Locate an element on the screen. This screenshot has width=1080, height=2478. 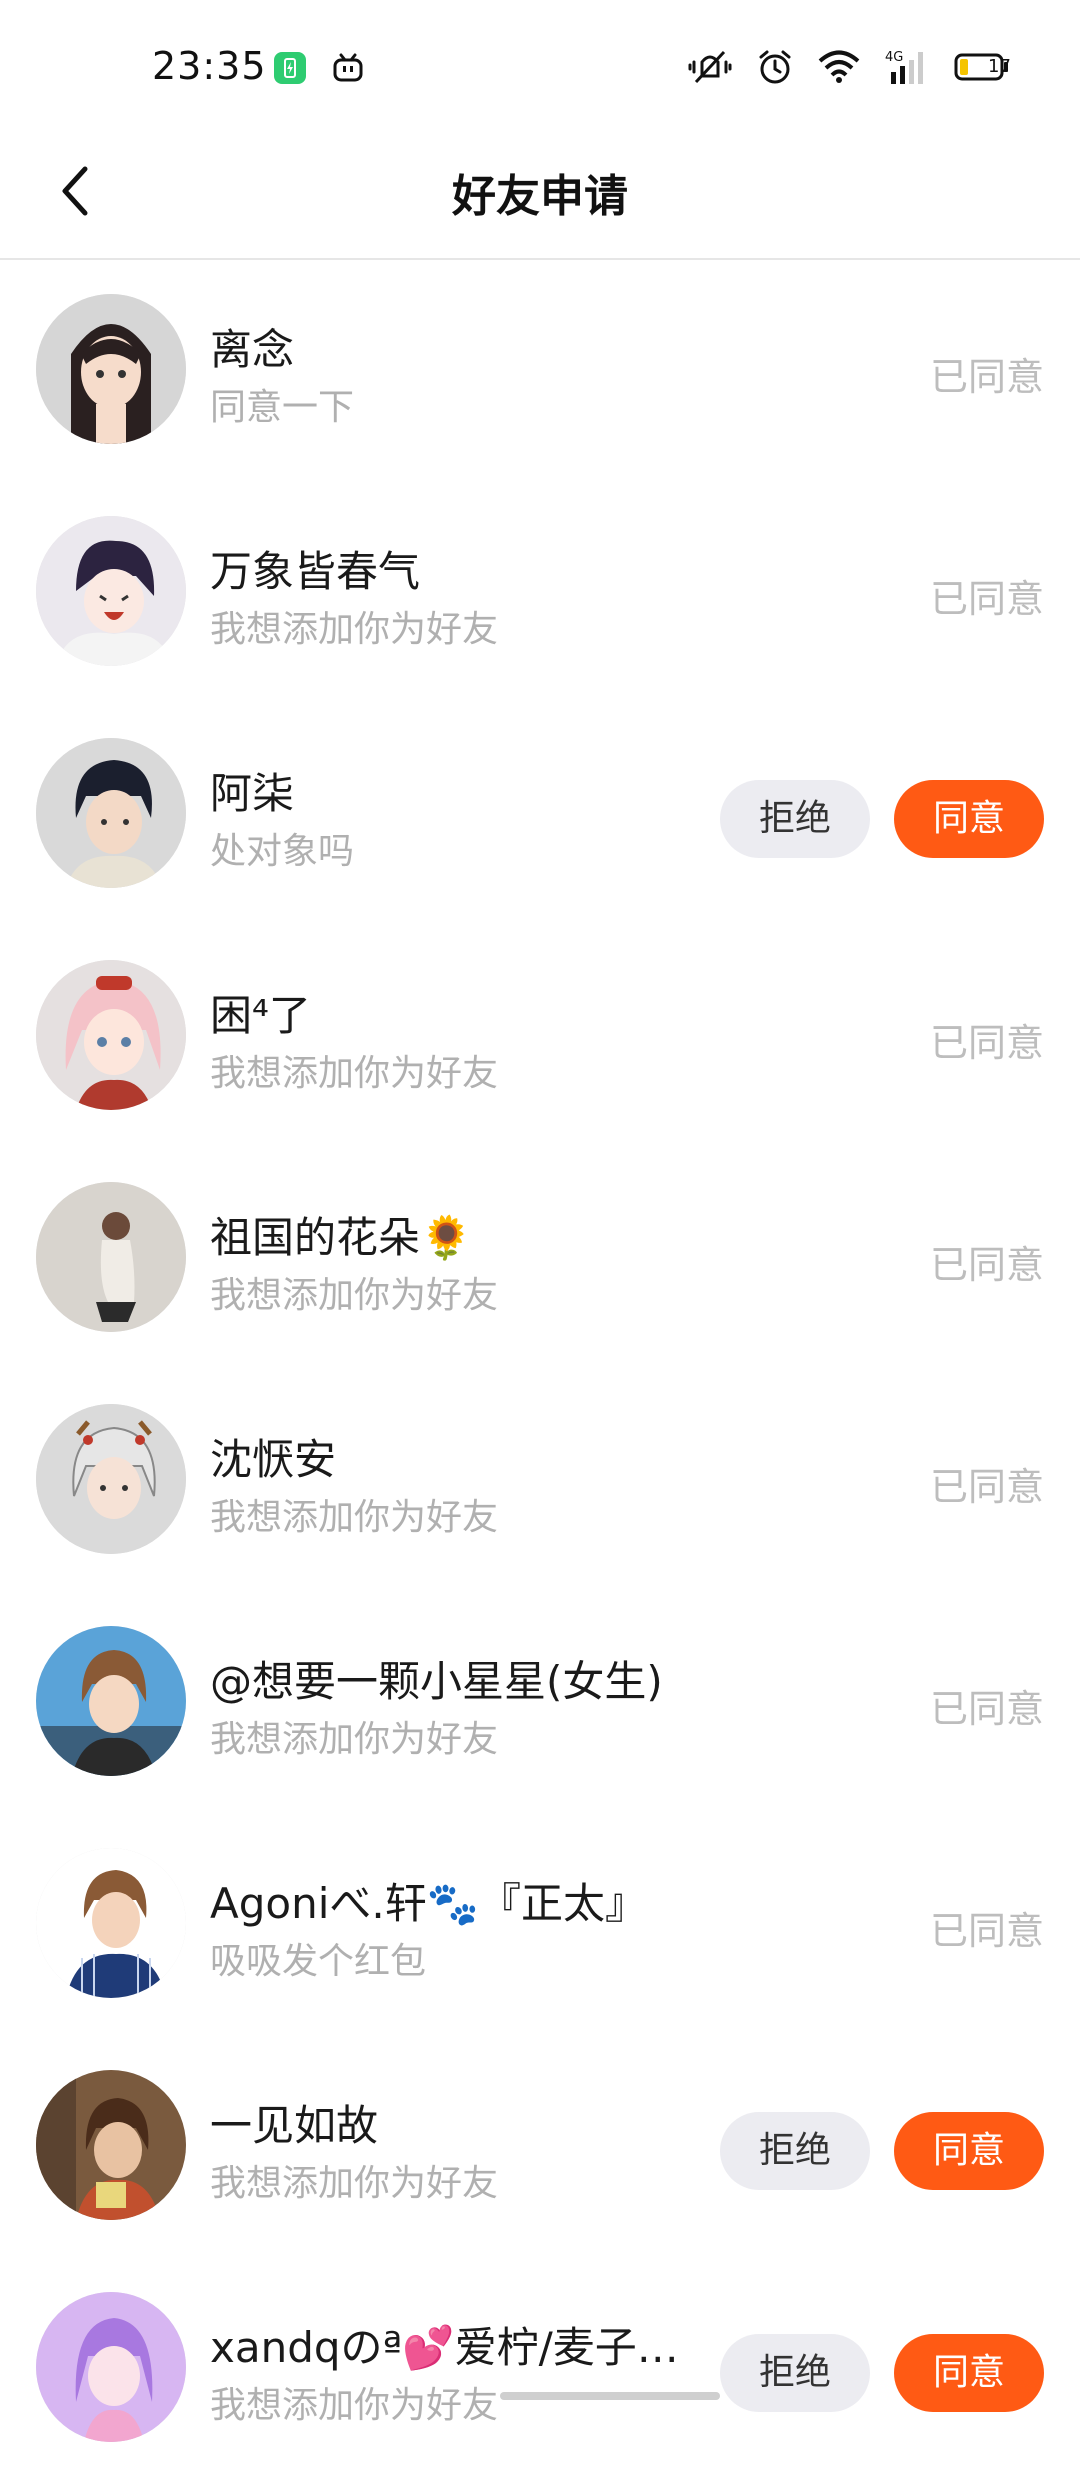
request-name: Agoniべ.轩🐾『正太』 is located at coordinates (428, 1900).